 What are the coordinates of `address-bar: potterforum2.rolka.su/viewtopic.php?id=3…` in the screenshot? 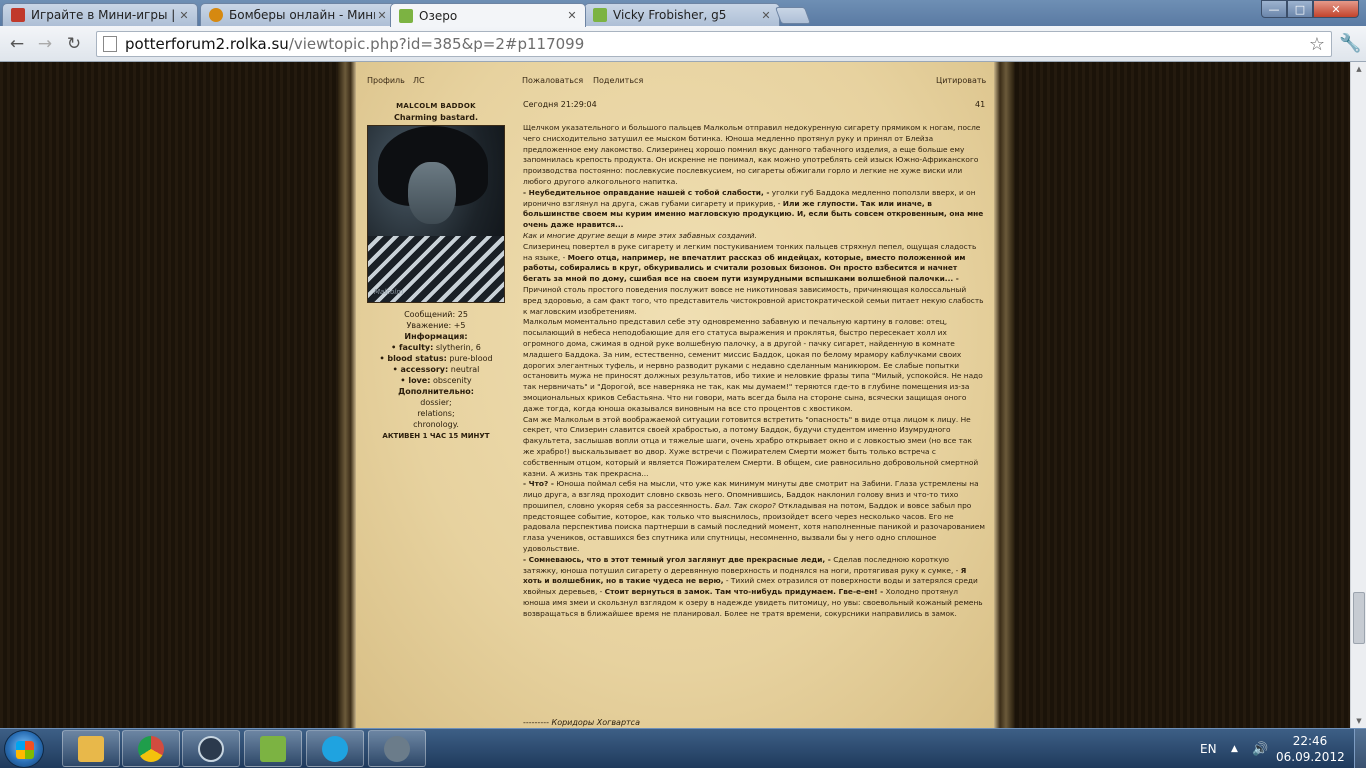 It's located at (714, 44).